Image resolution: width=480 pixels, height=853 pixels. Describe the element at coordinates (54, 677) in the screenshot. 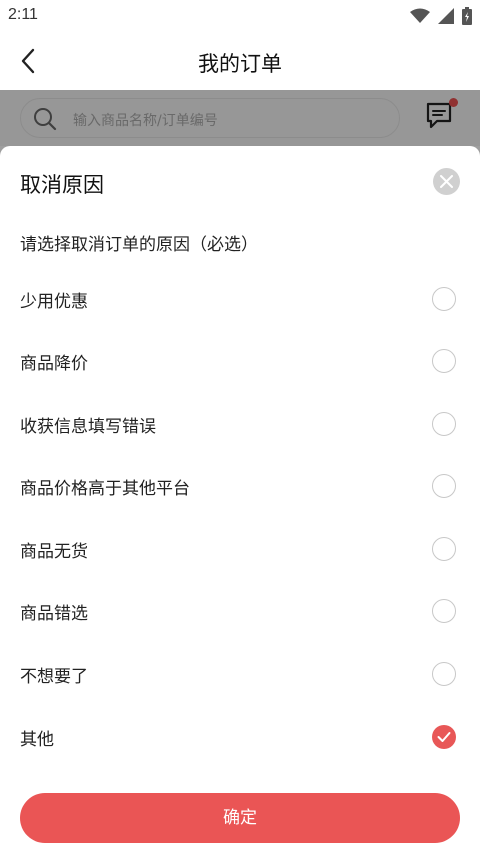

I see `reason-label: 不想要了` at that location.